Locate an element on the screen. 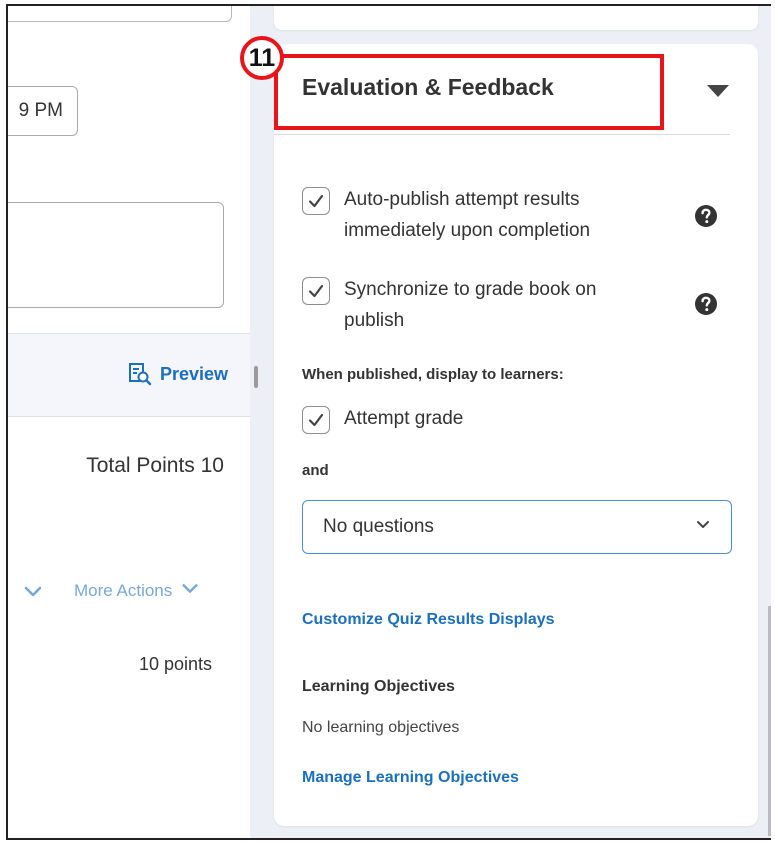  more-actions-label: More Actions is located at coordinates (123, 590).